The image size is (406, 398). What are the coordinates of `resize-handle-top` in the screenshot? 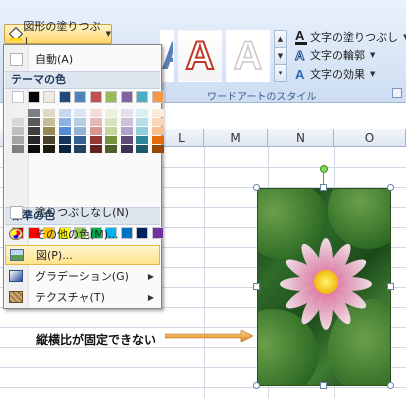 It's located at (323, 187).